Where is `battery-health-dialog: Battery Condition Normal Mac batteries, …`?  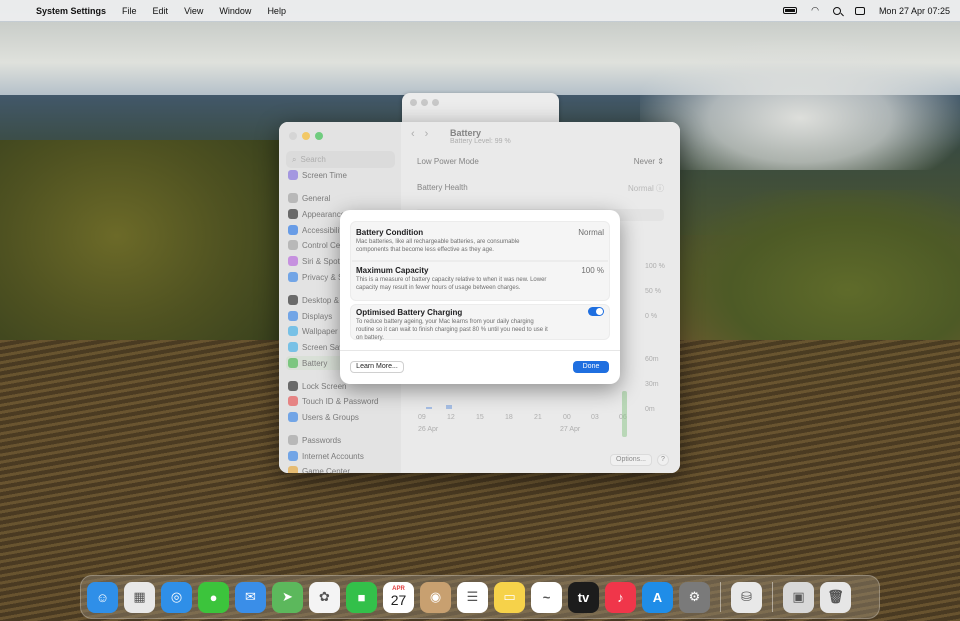
battery-health-dialog: Battery Condition Normal Mac batteries, … is located at coordinates (480, 297).